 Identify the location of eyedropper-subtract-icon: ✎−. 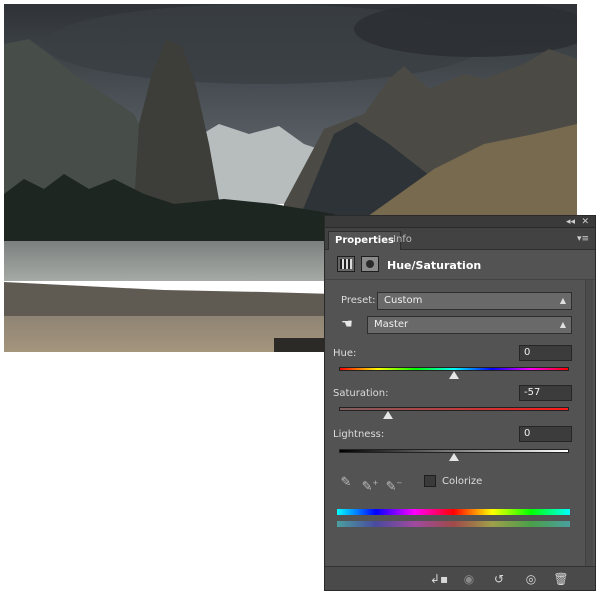
(394, 484).